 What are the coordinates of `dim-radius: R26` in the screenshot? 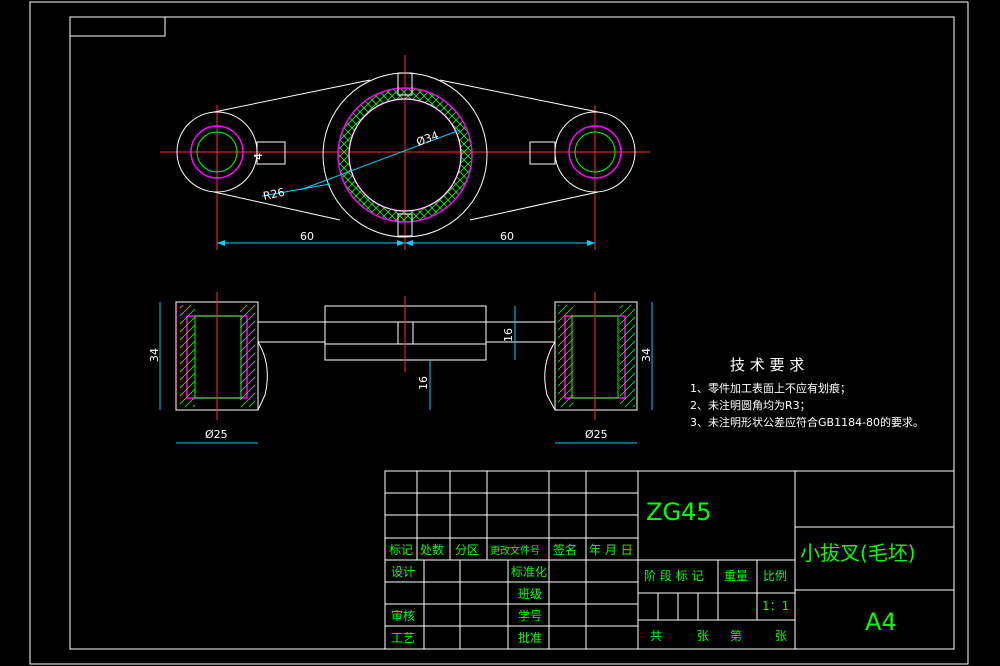 It's located at (274, 194).